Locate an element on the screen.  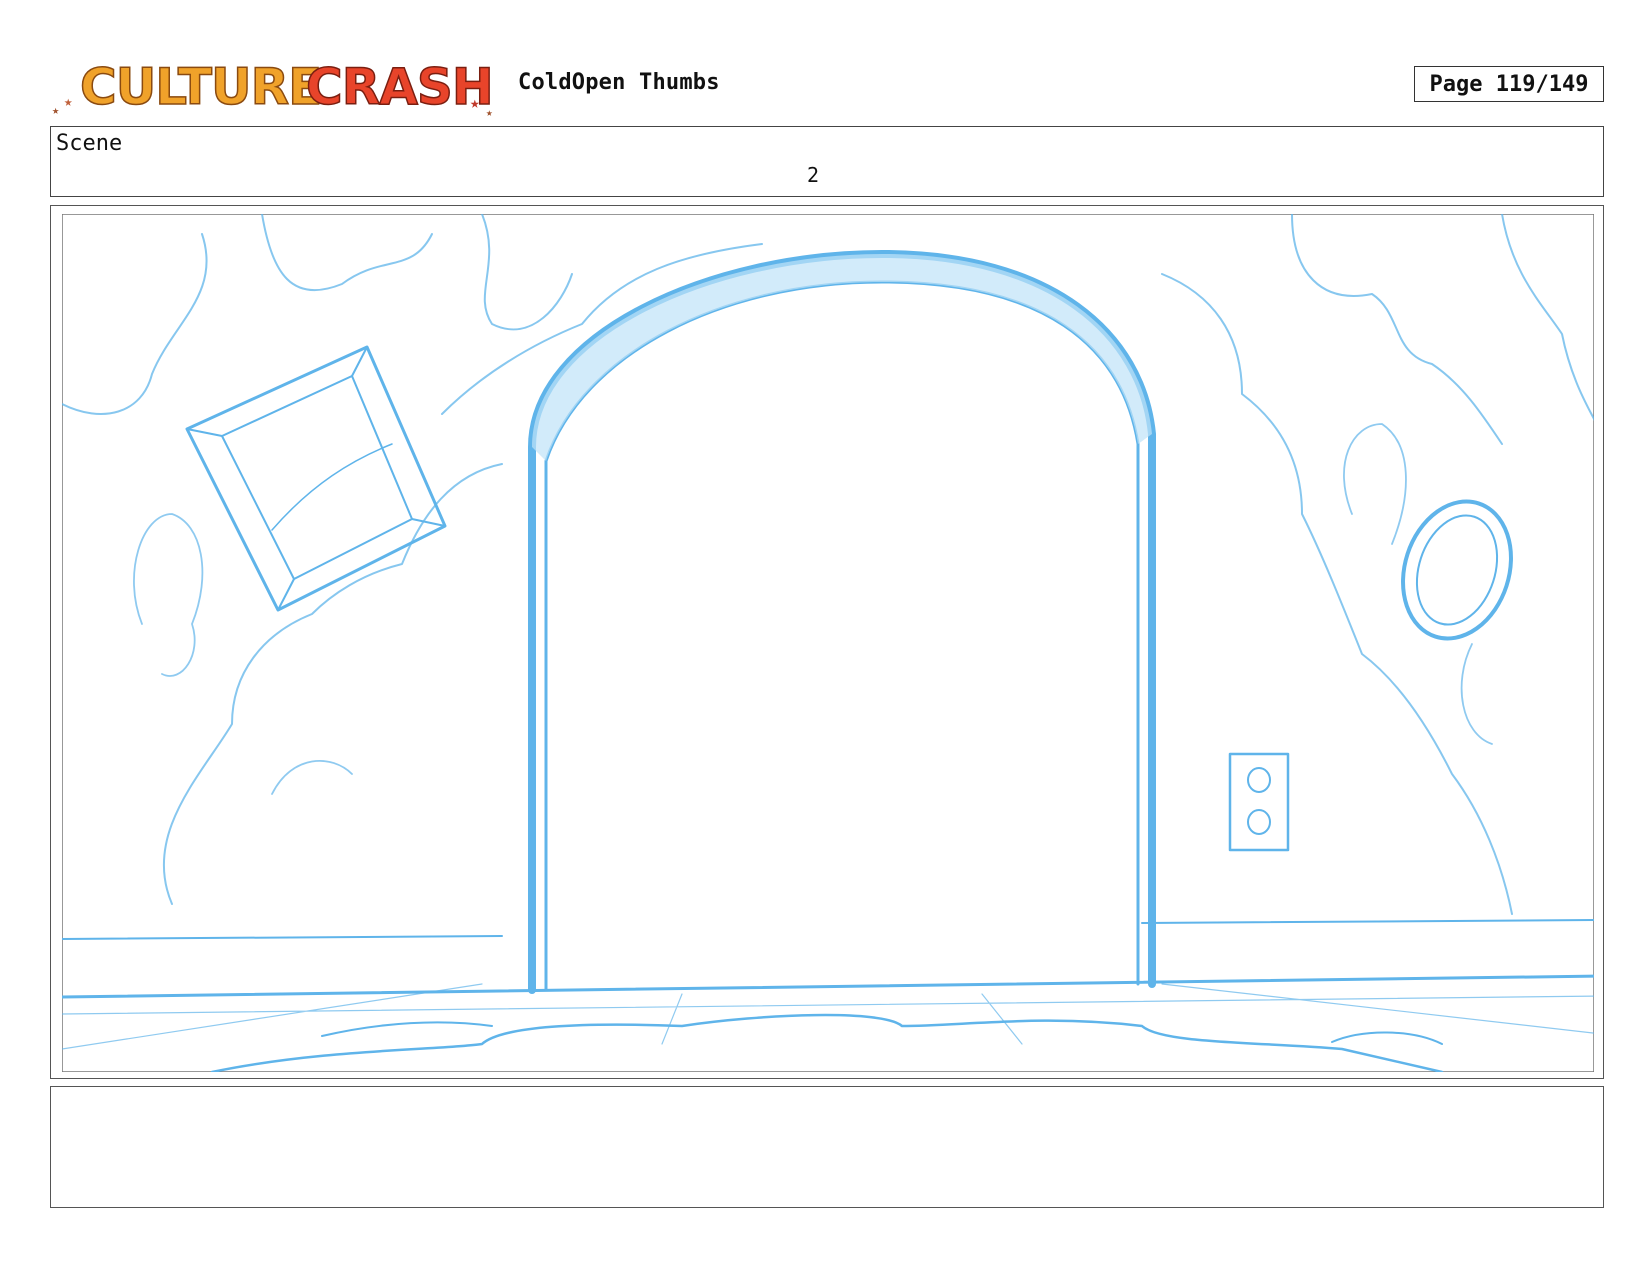
svg-text: CRASH is located at coordinates (399, 87).